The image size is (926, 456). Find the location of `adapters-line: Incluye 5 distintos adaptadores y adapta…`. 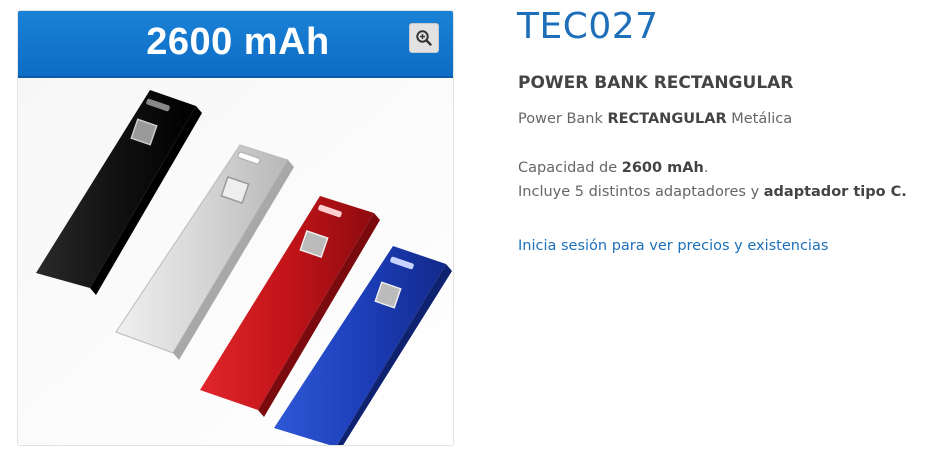

adapters-line: Incluye 5 distintos adaptadores y adapta… is located at coordinates (712, 192).